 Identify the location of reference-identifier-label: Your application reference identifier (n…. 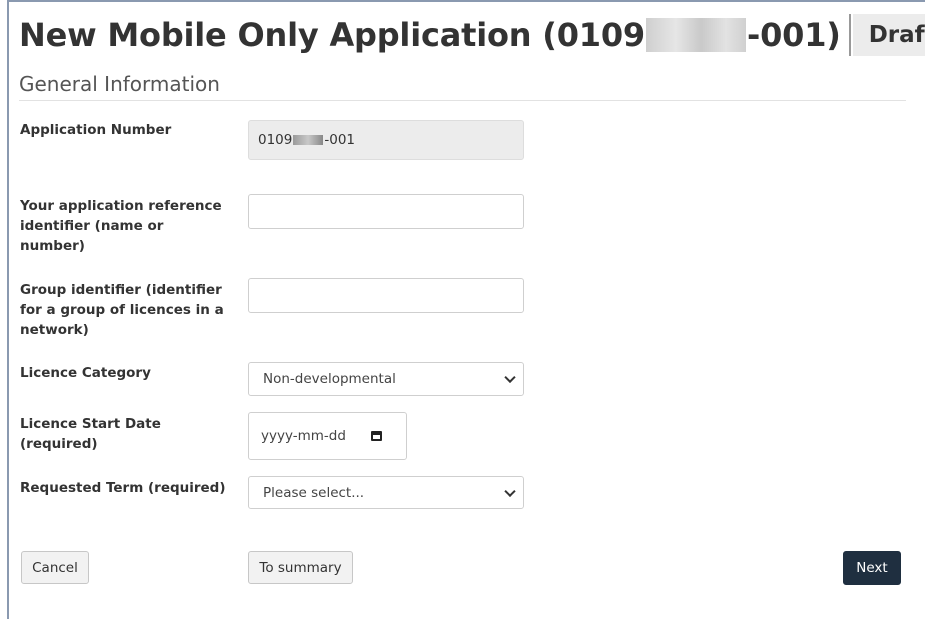
(121, 226).